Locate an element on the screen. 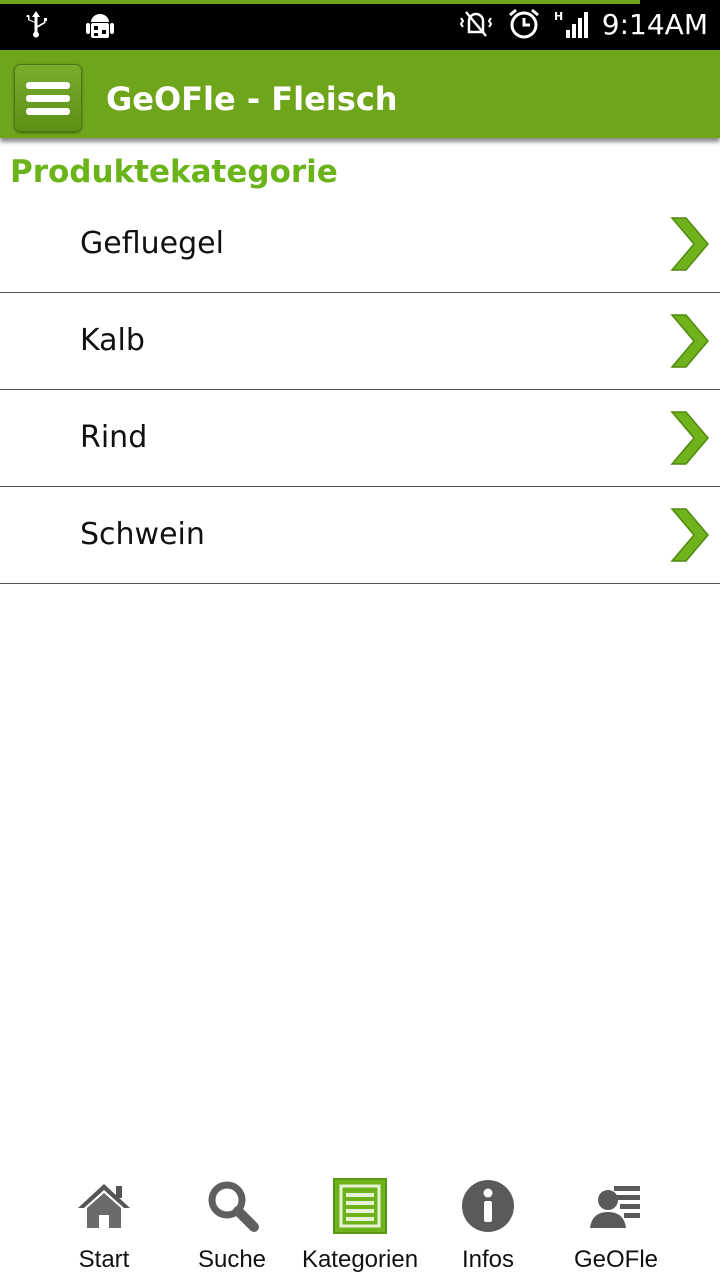 This screenshot has width=720, height=1280. action-bar: GeOFle - Fleisch is located at coordinates (360, 94).